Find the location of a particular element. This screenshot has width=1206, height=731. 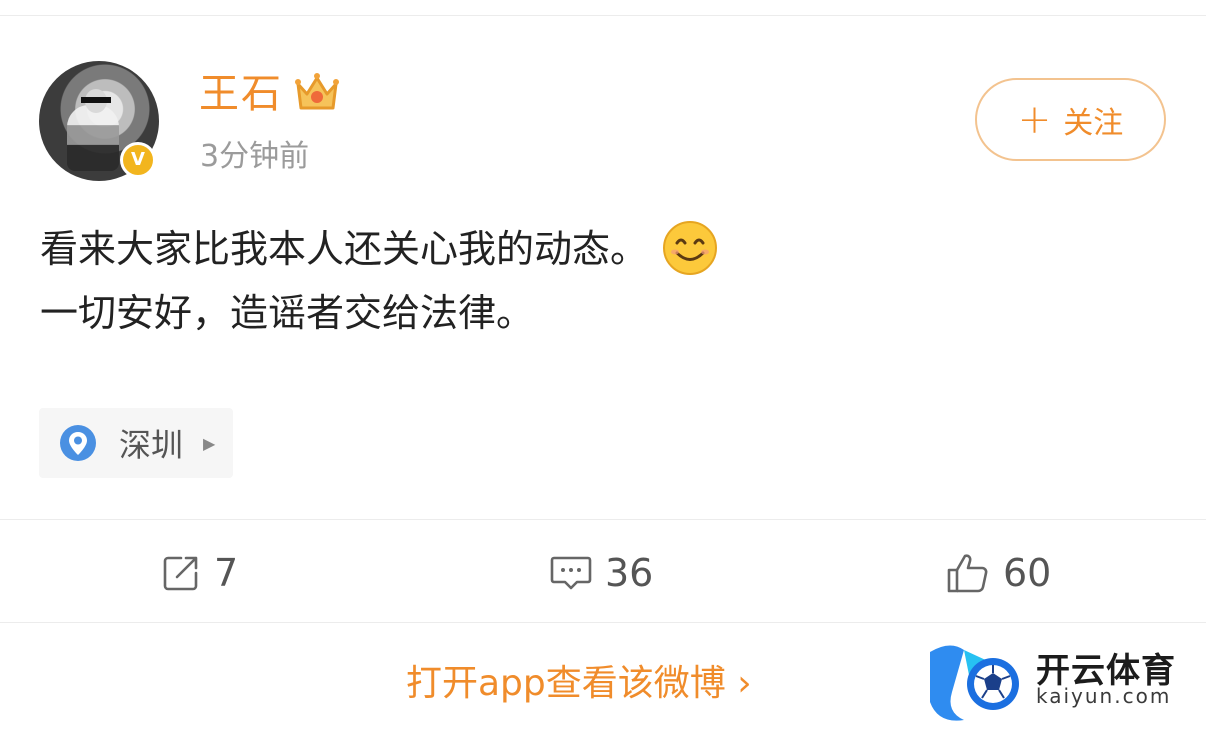

plus-icon: + is located at coordinates (1034, 119).